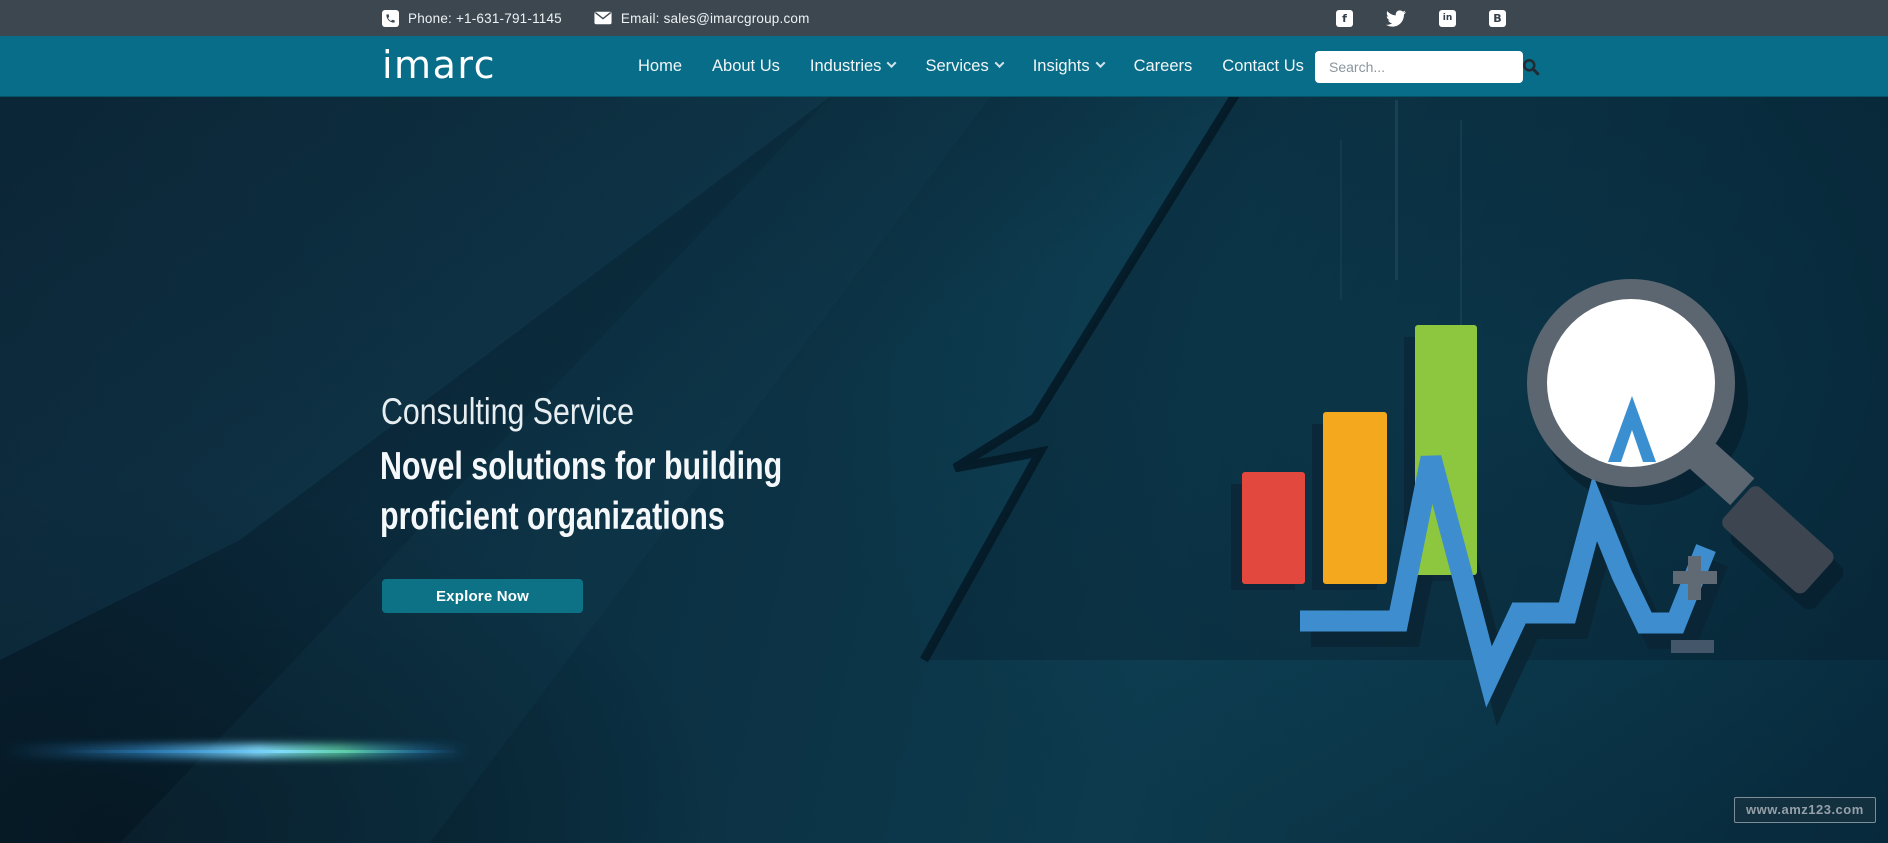 Image resolution: width=1888 pixels, height=843 pixels. I want to click on nav-item-home: Home, so click(660, 66).